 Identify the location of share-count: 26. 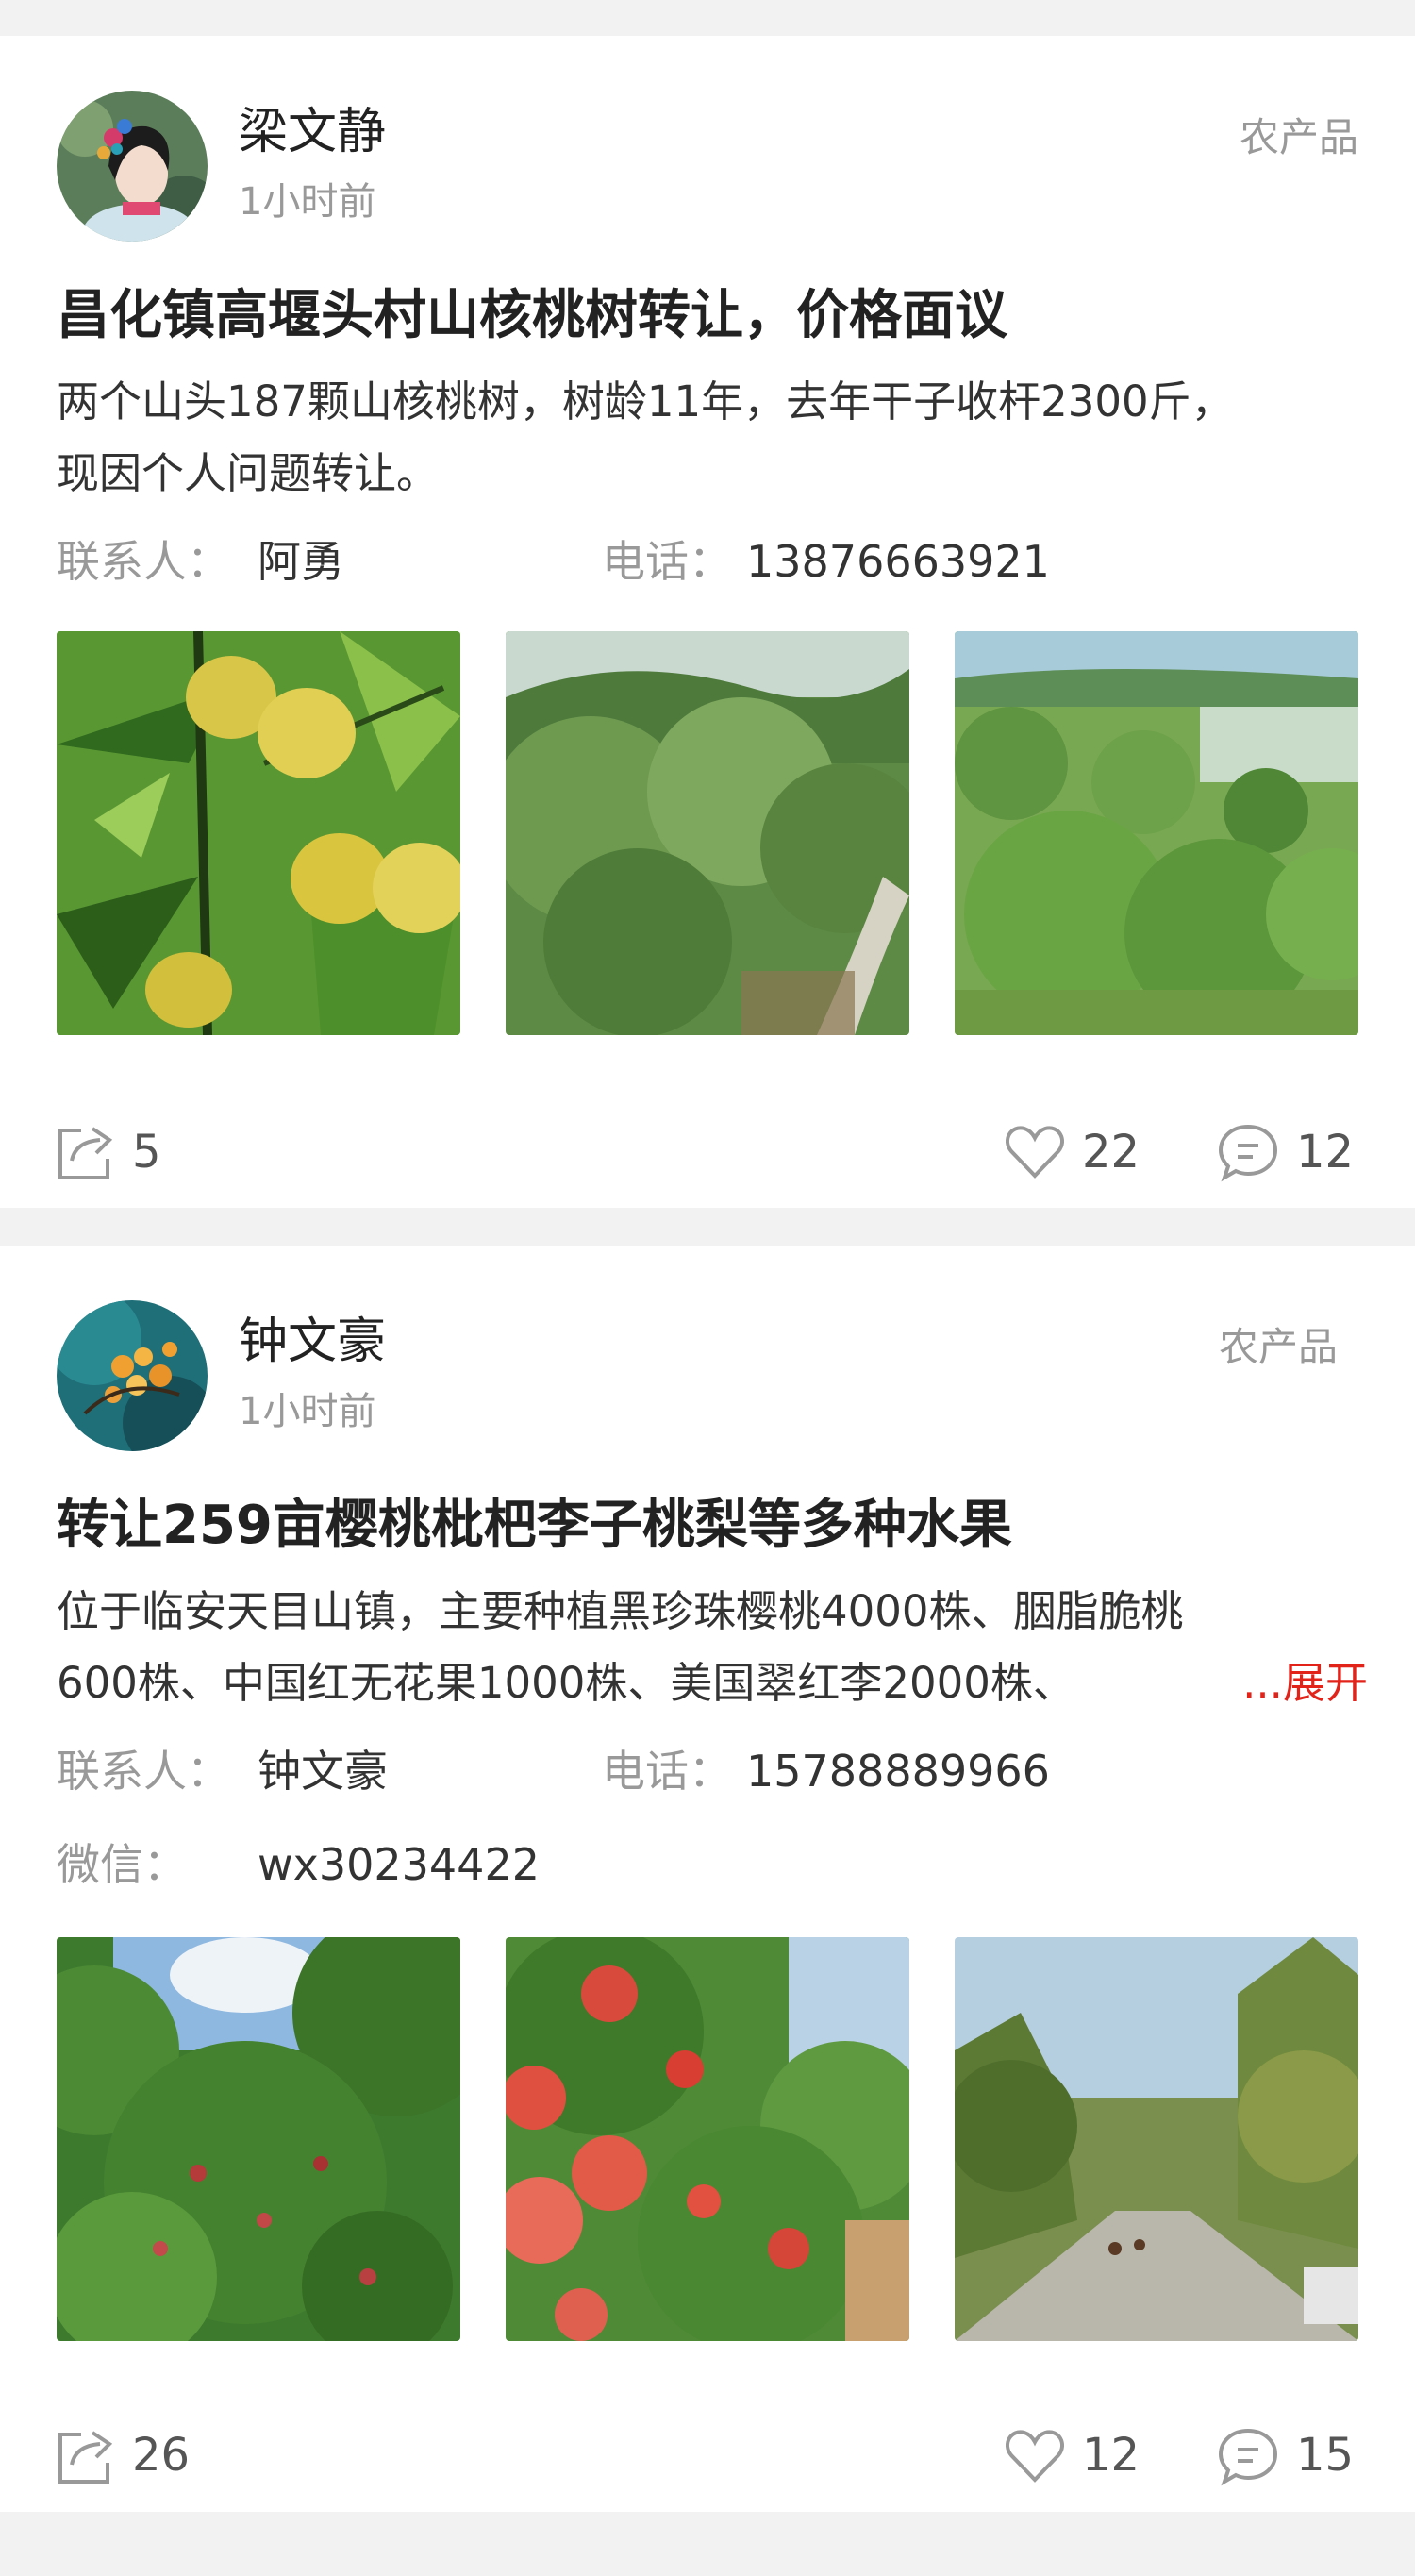
(161, 2455).